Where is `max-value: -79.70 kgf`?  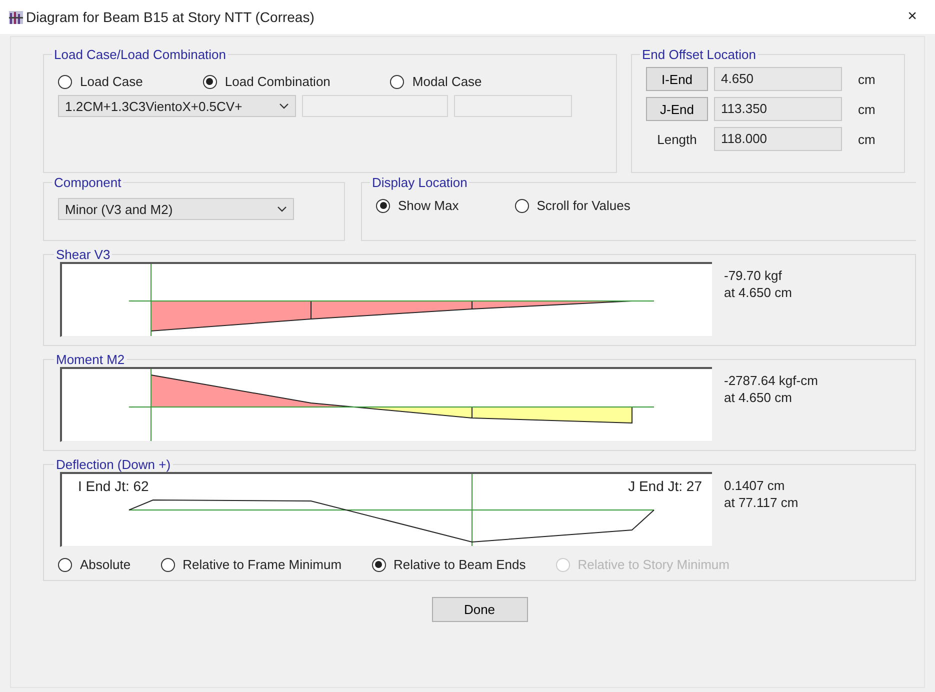 max-value: -79.70 kgf is located at coordinates (753, 275).